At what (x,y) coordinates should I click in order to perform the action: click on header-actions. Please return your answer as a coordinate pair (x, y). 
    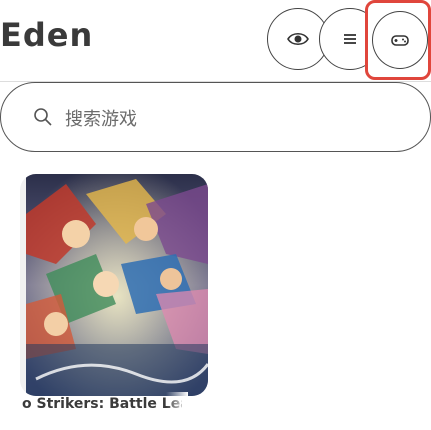
    Looking at the image, I should click on (346, 40).